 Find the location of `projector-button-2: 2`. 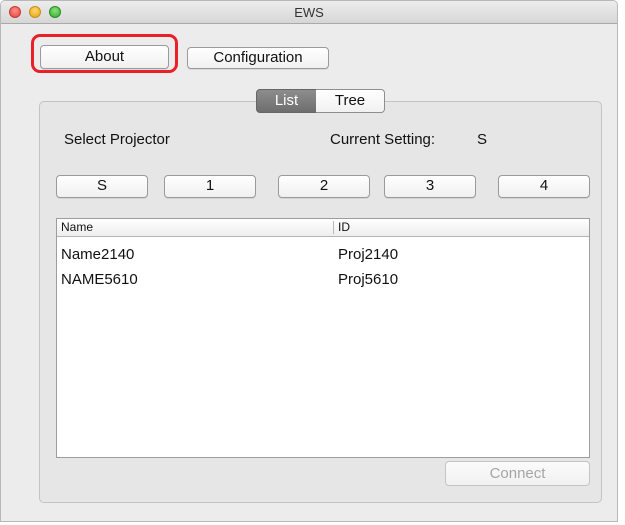

projector-button-2: 2 is located at coordinates (324, 186).